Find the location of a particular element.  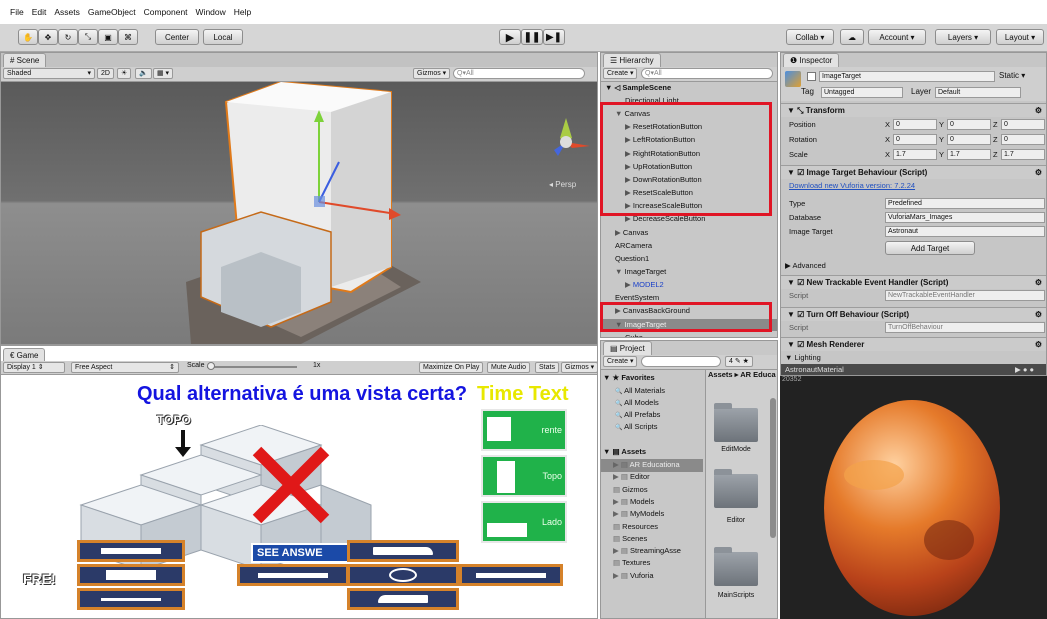

pivot-local-button: Local is located at coordinates (223, 37).